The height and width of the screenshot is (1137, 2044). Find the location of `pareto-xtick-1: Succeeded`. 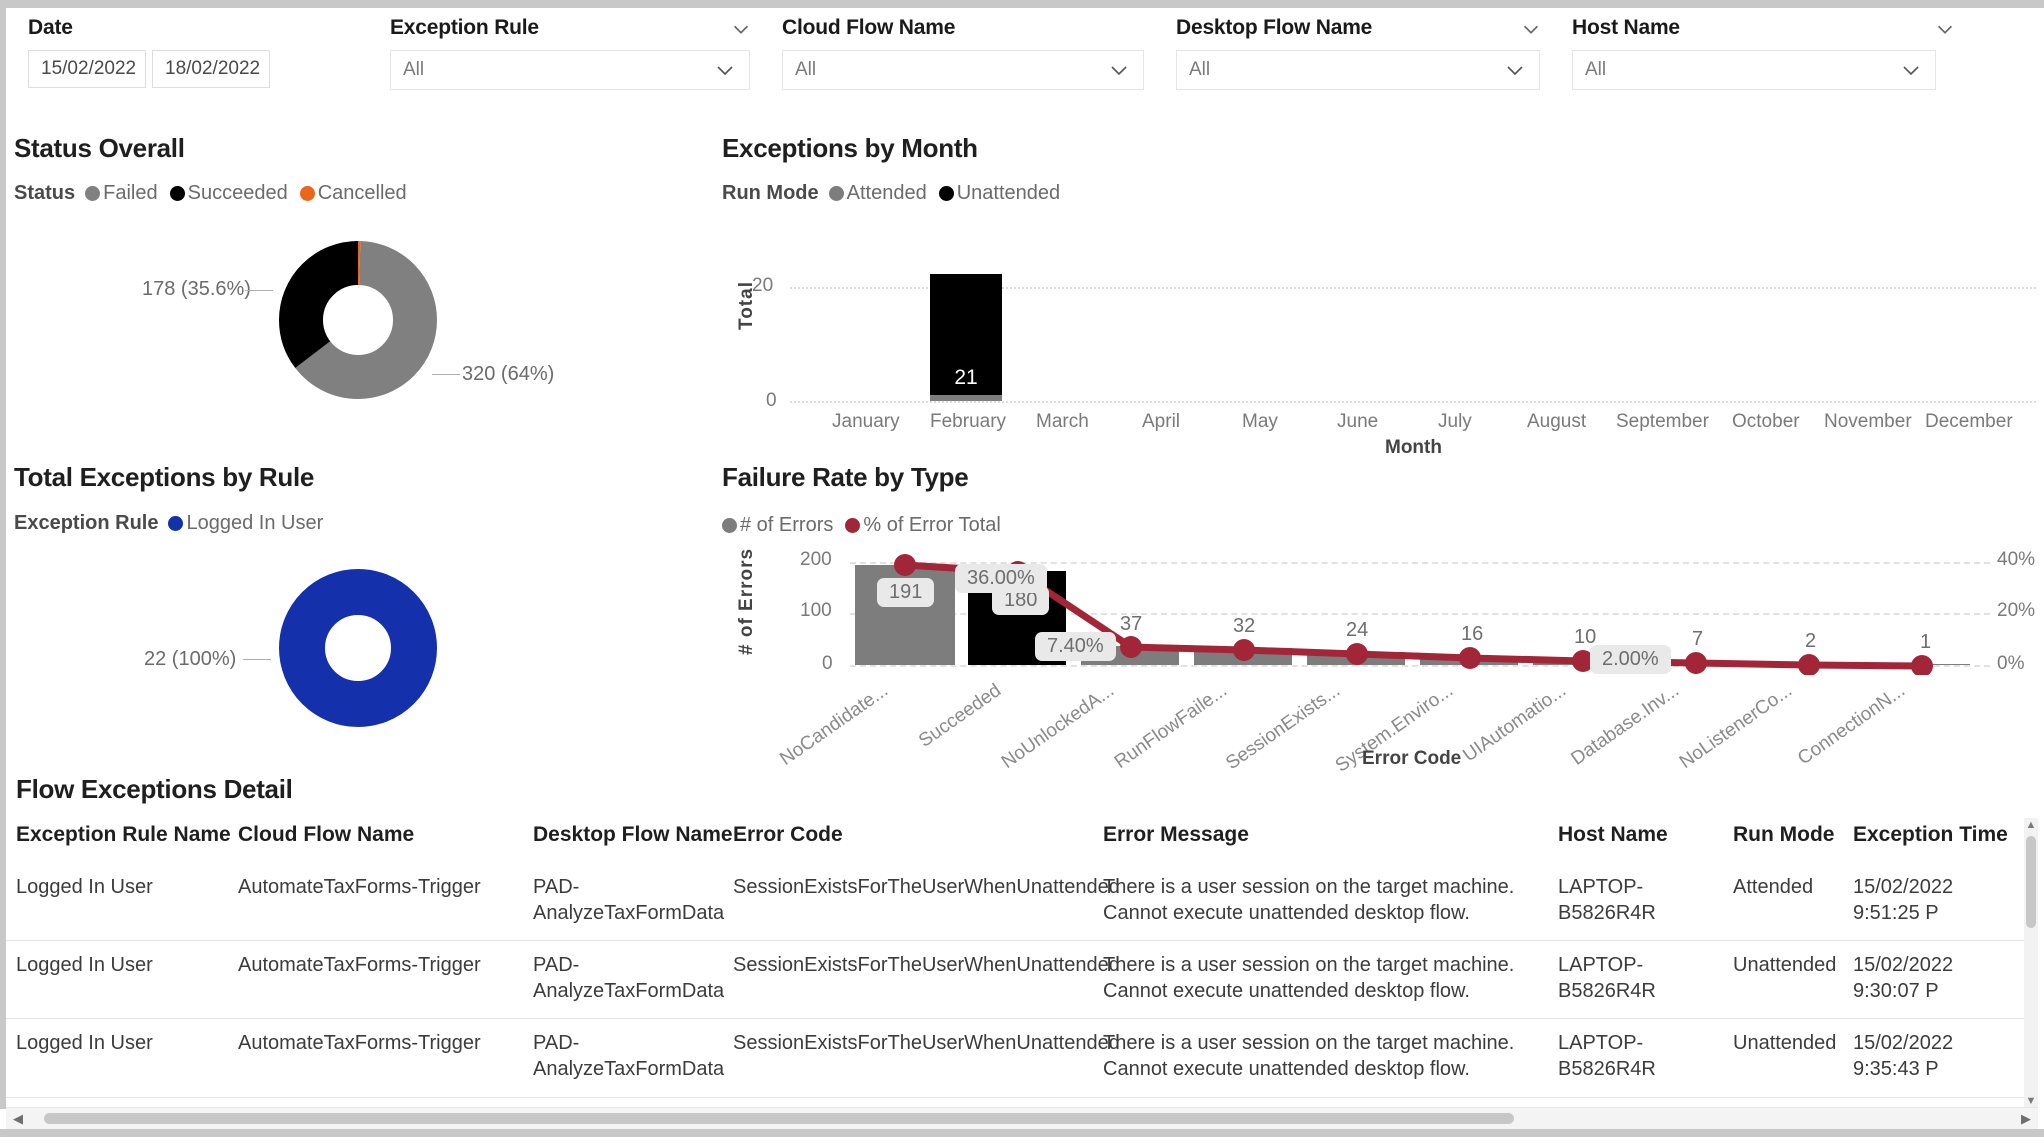

pareto-xtick-1: Succeeded is located at coordinates (960, 716).